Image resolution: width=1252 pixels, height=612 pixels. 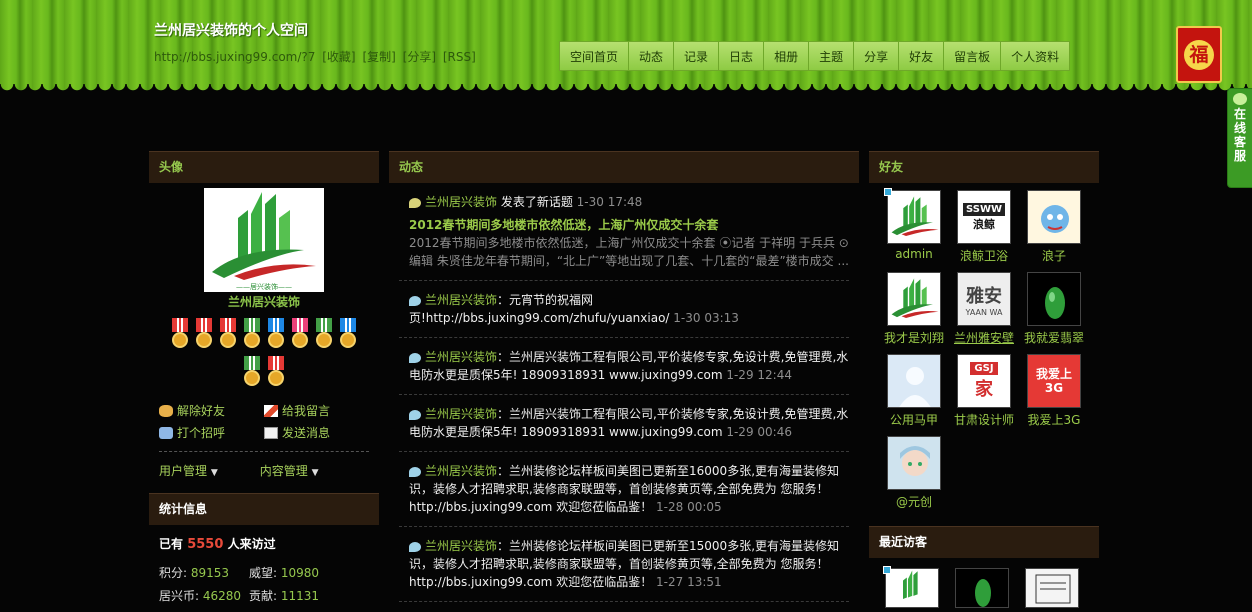 I want to click on friend-name: 我就爱翡翠, so click(x=1054, y=337).